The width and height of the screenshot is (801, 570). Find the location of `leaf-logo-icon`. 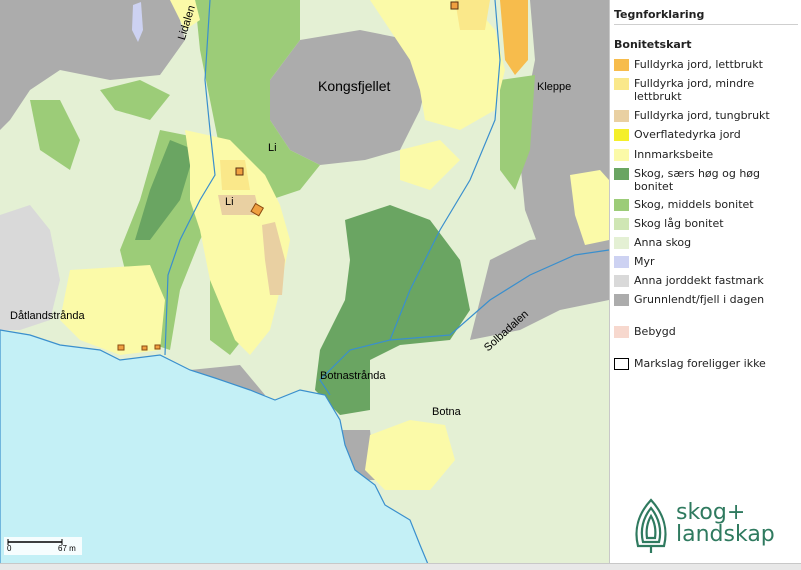

leaf-logo-icon is located at coordinates (651, 525).